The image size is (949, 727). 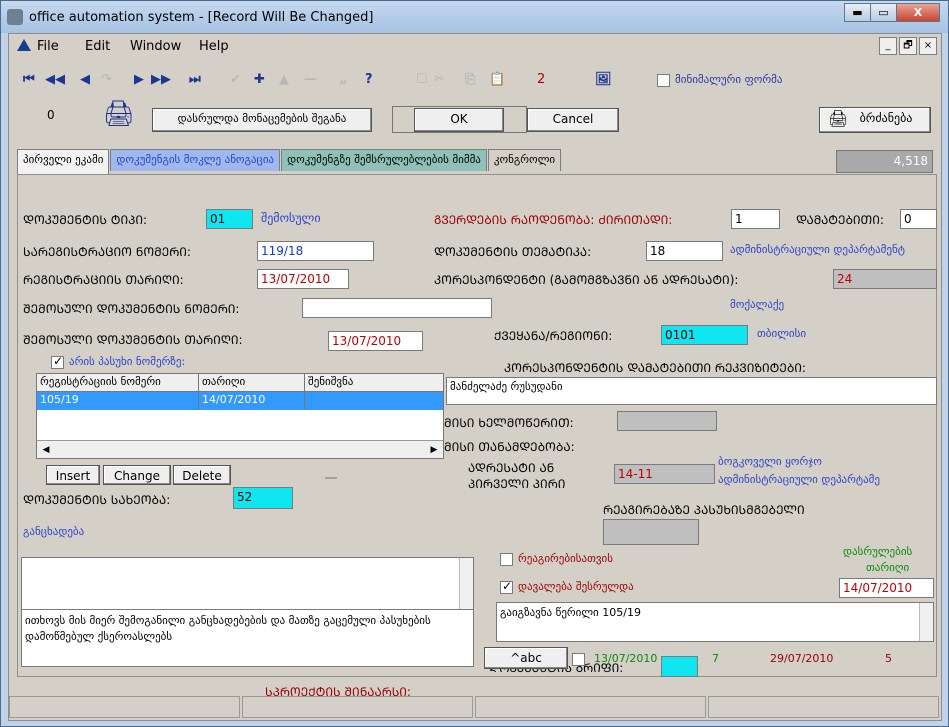 I want to click on next-record-icon: ▶, so click(x=139, y=80).